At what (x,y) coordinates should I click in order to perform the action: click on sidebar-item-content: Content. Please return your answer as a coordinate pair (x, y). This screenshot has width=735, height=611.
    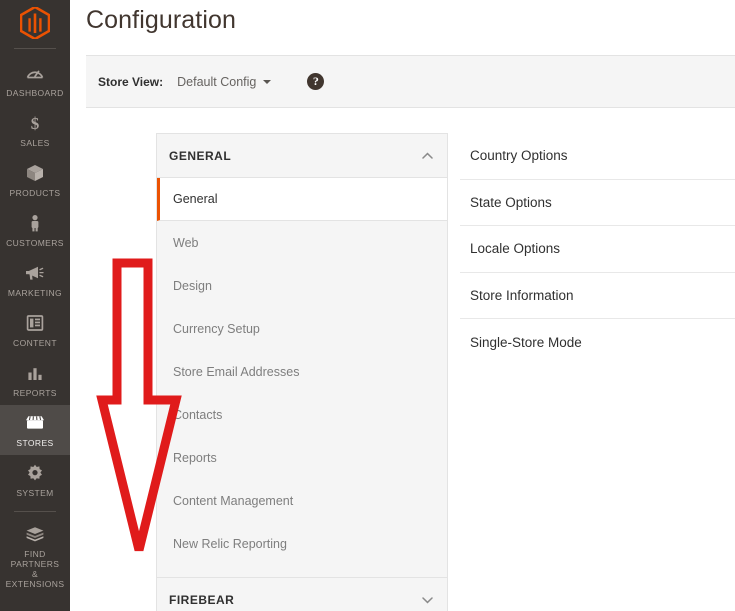
    Looking at the image, I should click on (35, 330).